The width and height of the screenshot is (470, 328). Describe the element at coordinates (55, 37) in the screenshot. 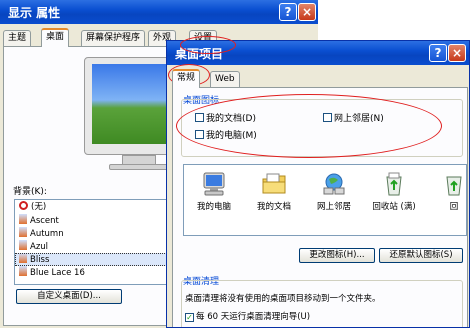

I see `tab-desktop: 桌面` at that location.